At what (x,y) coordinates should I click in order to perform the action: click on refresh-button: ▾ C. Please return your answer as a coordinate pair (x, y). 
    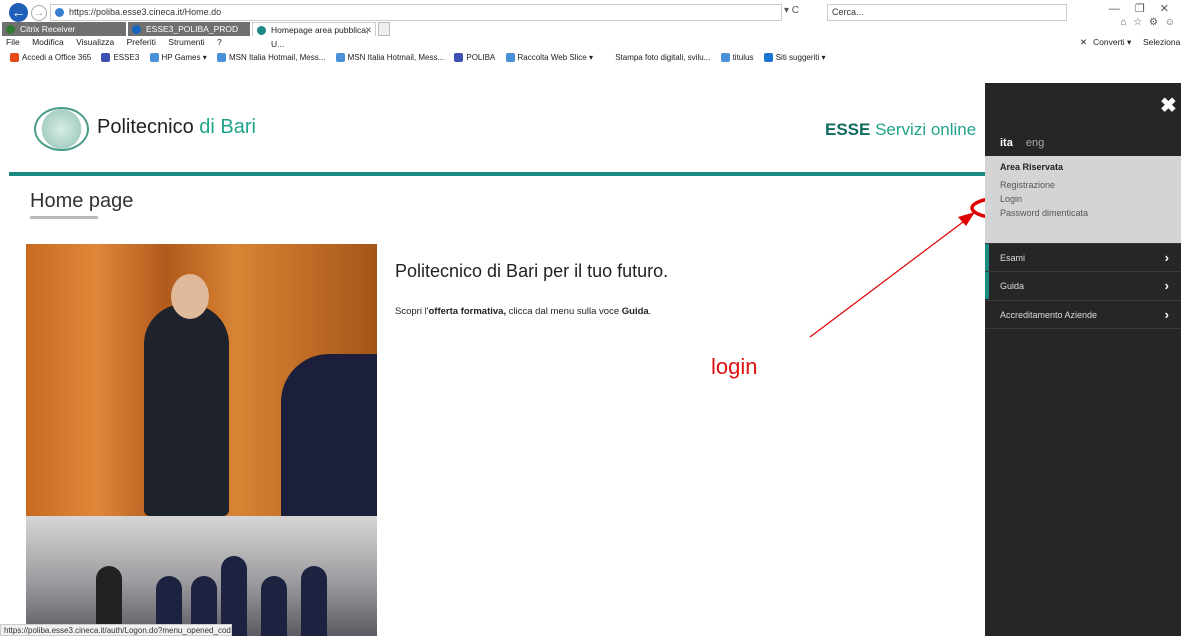
    Looking at the image, I should click on (804, 12).